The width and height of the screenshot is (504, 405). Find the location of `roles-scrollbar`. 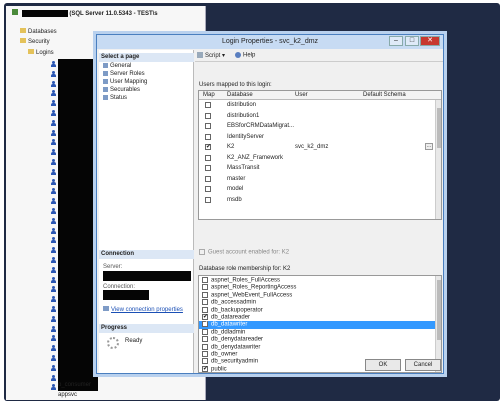

roles-scrollbar is located at coordinates (438, 324).